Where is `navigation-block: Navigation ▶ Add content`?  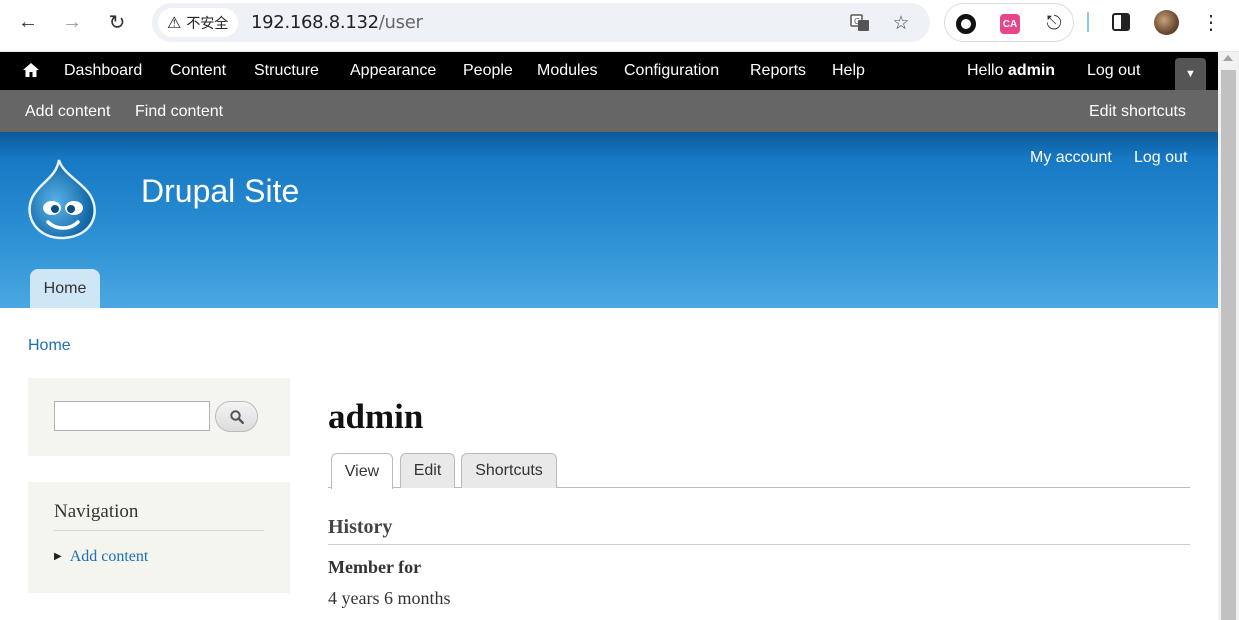 navigation-block: Navigation ▶ Add content is located at coordinates (159, 537).